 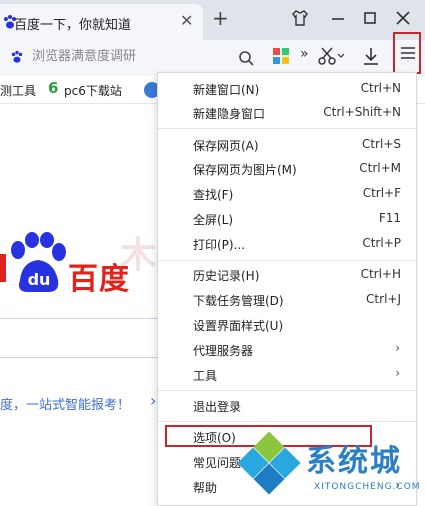 What do you see at coordinates (217, 407) in the screenshot?
I see `menu-item-label: 退出登录` at bounding box center [217, 407].